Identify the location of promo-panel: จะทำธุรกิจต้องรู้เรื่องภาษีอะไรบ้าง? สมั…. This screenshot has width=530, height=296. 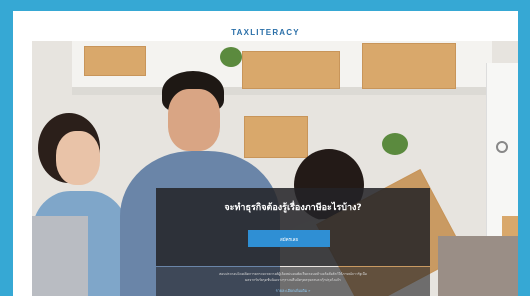
(293, 227).